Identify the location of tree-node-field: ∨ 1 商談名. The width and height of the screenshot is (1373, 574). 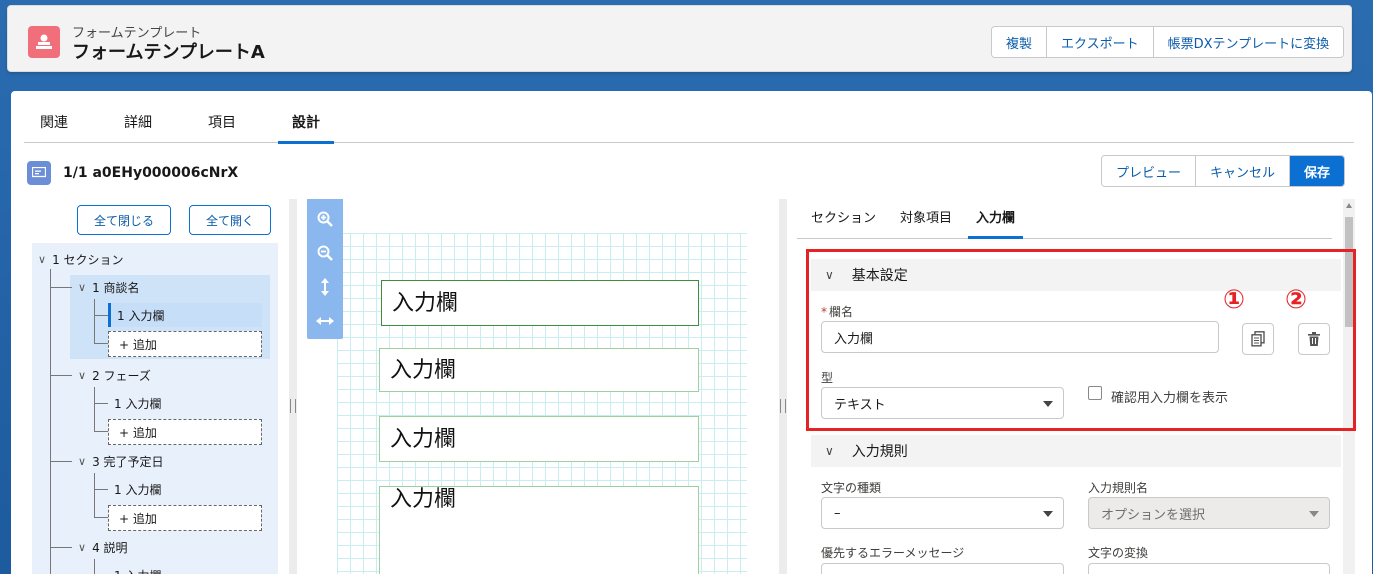
(109, 287).